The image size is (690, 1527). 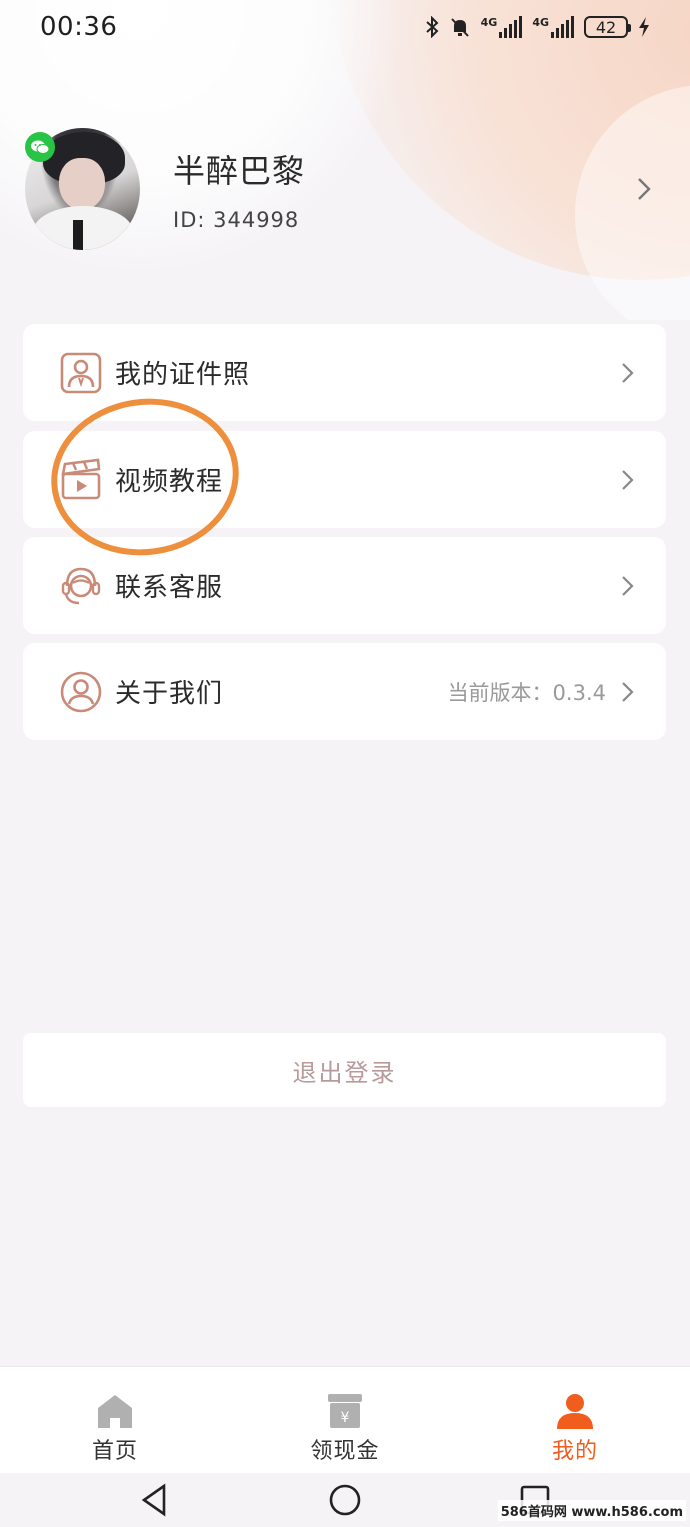 What do you see at coordinates (574, 1451) in the screenshot?
I see `tab-label: 我的` at bounding box center [574, 1451].